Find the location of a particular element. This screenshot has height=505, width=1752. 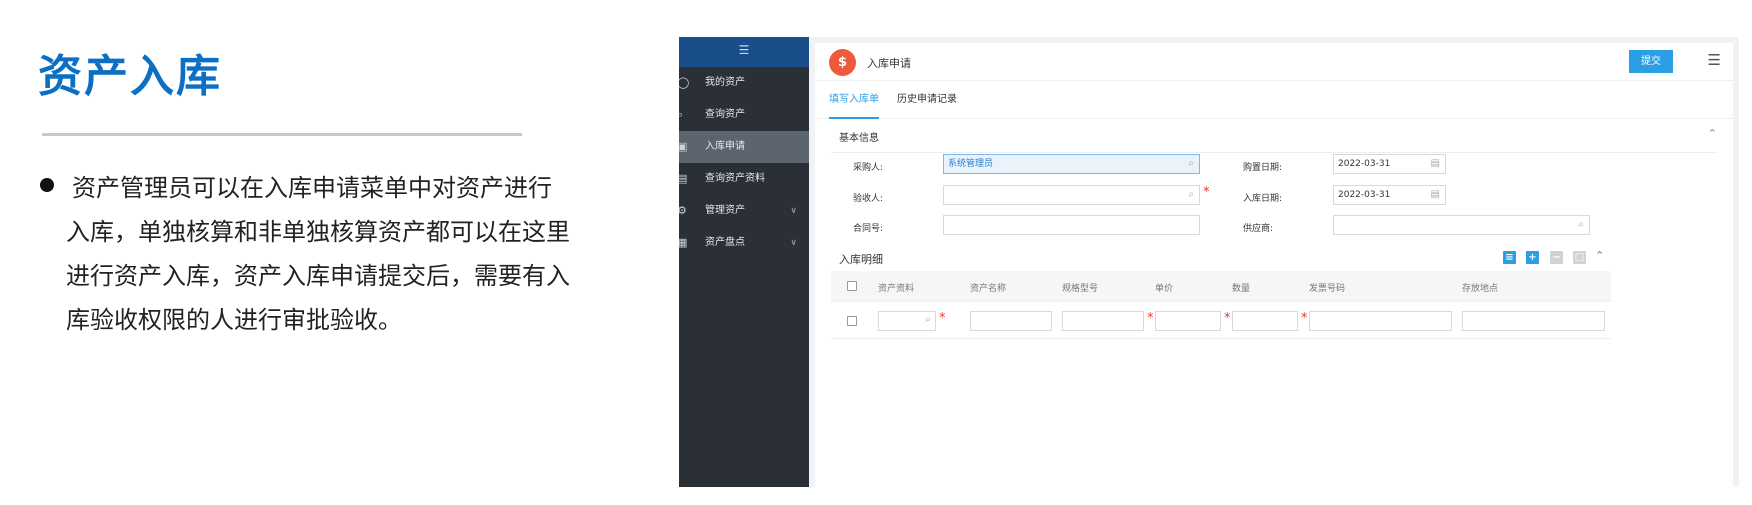

asset-data-input: ⌕ is located at coordinates (907, 321).